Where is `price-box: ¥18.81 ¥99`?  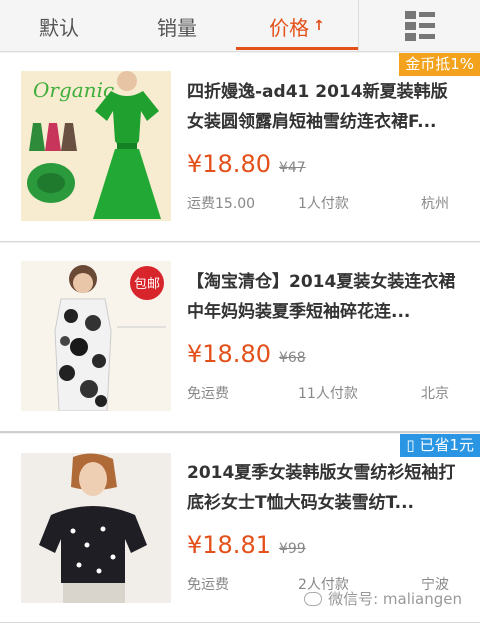
price-box: ¥18.81 ¥99 is located at coordinates (246, 545).